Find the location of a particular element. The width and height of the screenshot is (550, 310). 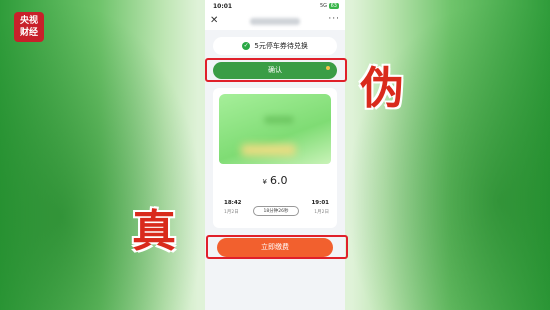

entry-time: 18:42 is located at coordinates (233, 203).